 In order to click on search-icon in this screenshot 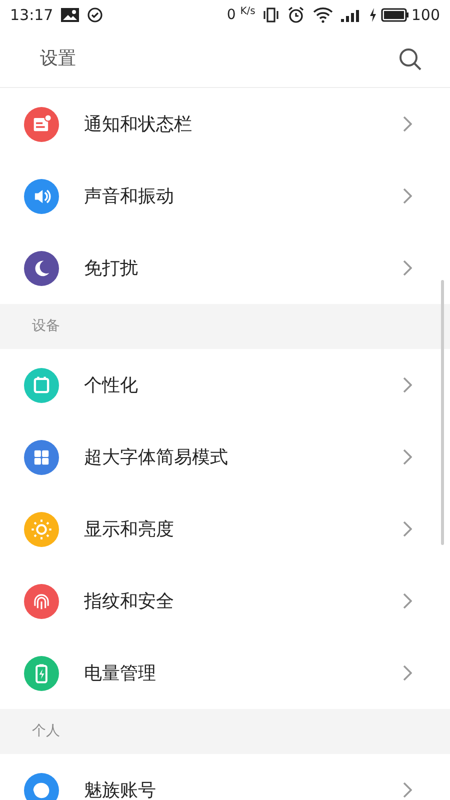, I will do `click(410, 58)`.